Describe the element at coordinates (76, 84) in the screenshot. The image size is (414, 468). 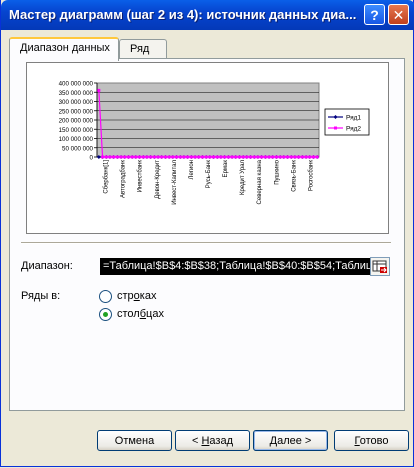
I see `y-tick-label: 400 000 000` at that location.